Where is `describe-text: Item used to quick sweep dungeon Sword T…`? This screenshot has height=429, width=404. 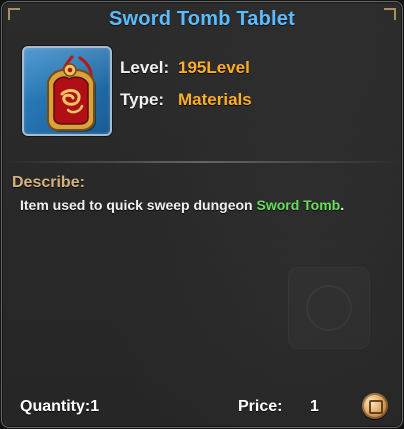 describe-text: Item used to quick sweep dungeon Sword T… is located at coordinates (210, 205).